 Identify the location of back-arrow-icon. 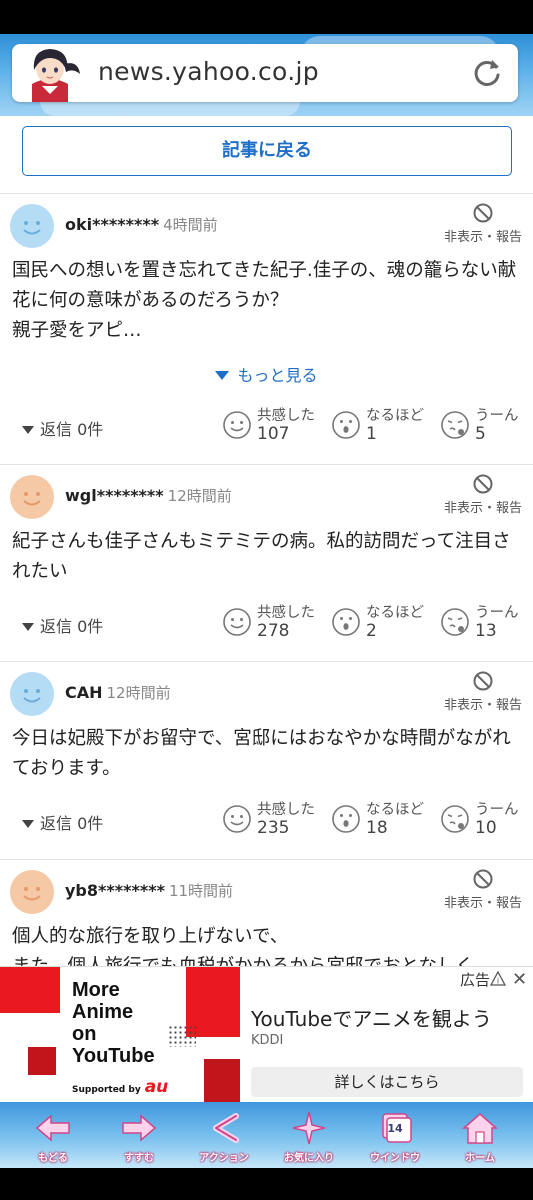
(52, 1128).